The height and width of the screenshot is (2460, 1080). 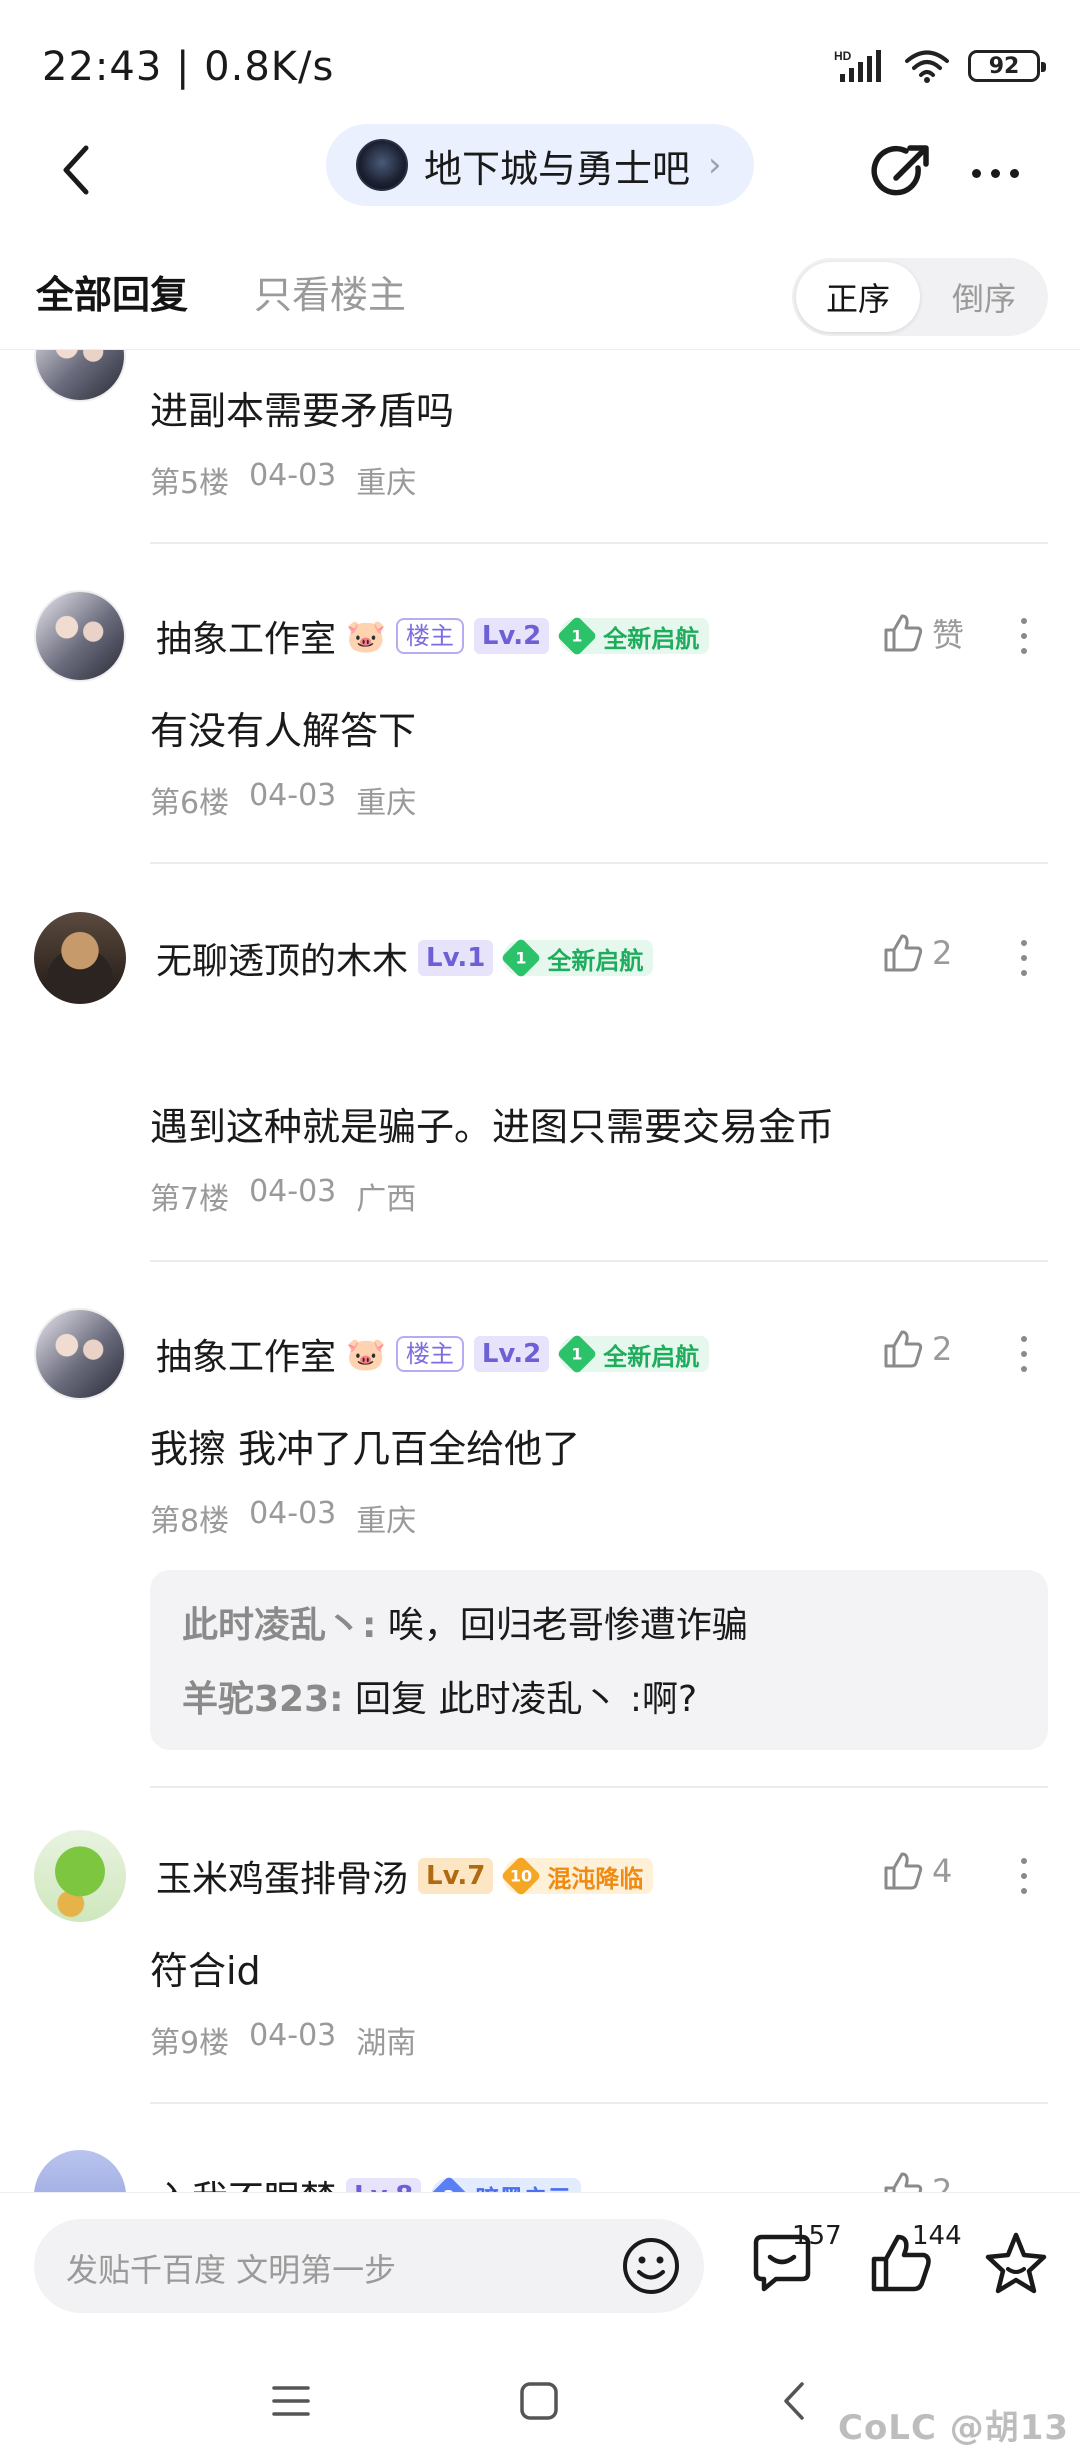 I want to click on back-button, so click(x=76, y=170).